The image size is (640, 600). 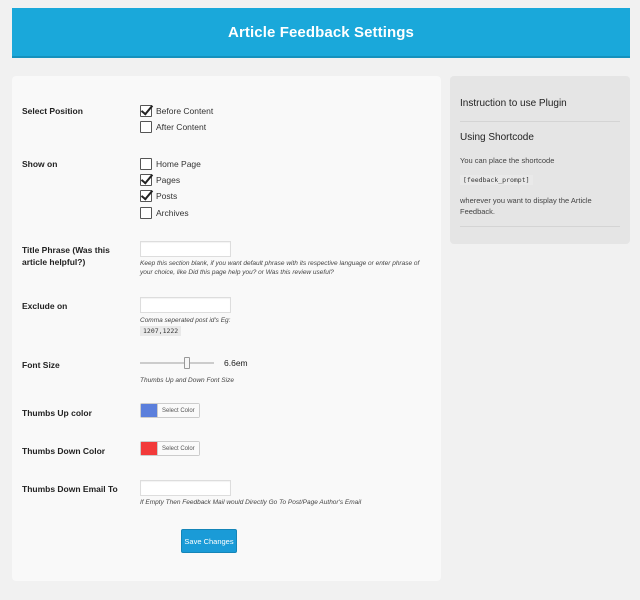 I want to click on checkbox-pages-label: Pages, so click(x=168, y=180).